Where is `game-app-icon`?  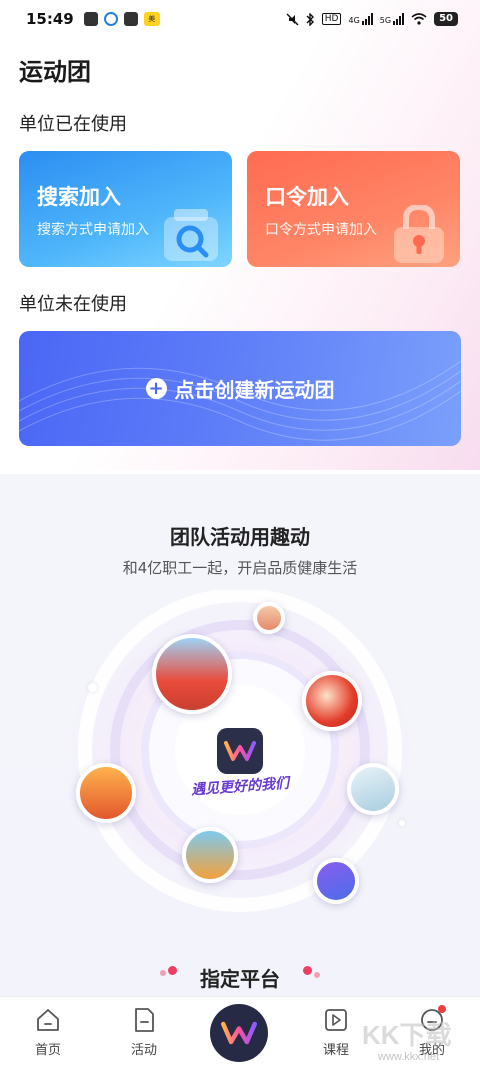 game-app-icon is located at coordinates (90, 19).